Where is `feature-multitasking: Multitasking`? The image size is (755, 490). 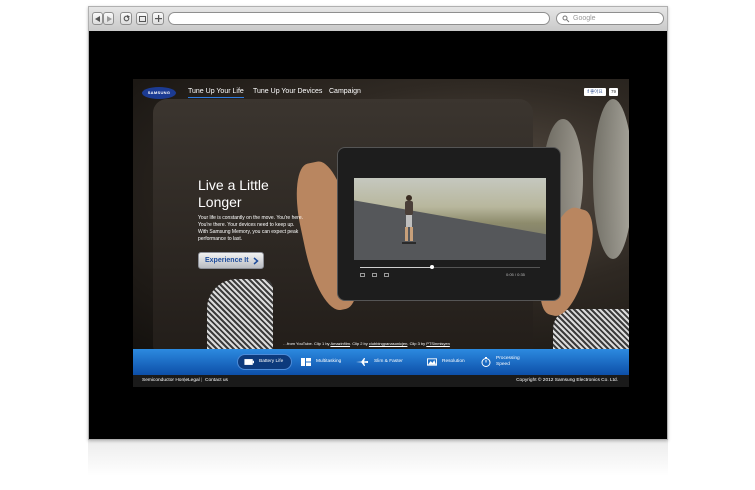 feature-multitasking: Multitasking is located at coordinates (321, 362).